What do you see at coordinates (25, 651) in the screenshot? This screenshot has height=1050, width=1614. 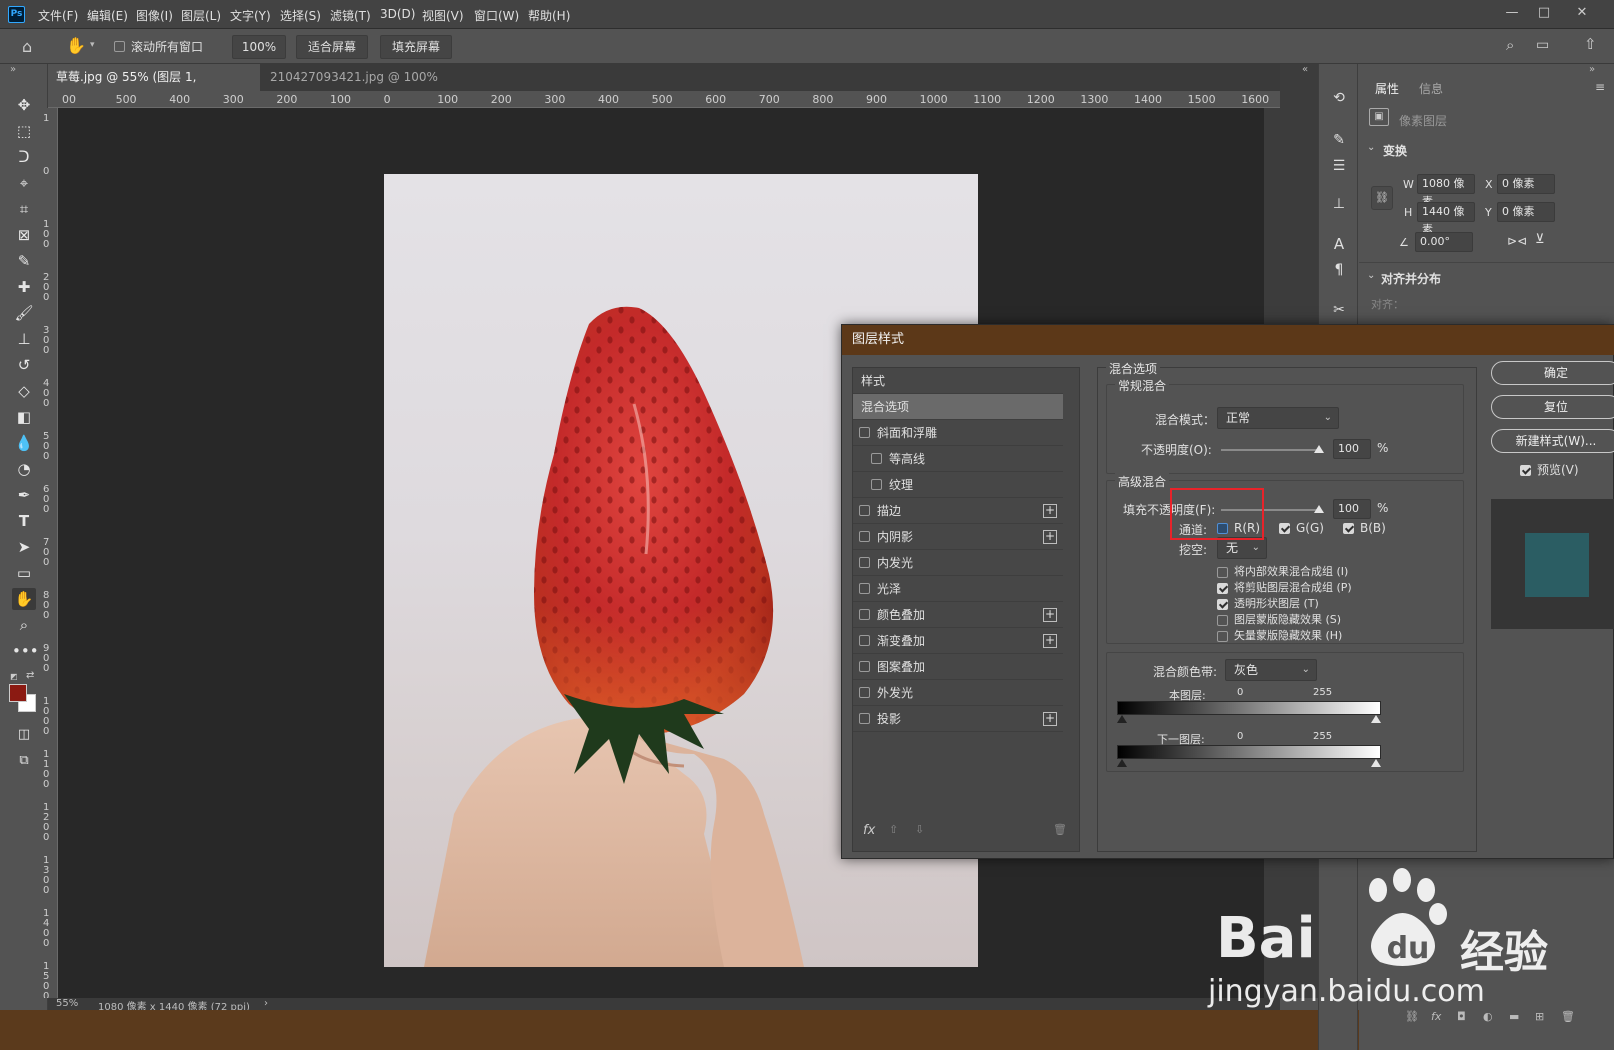 I see `more-tools-icon: •••` at bounding box center [25, 651].